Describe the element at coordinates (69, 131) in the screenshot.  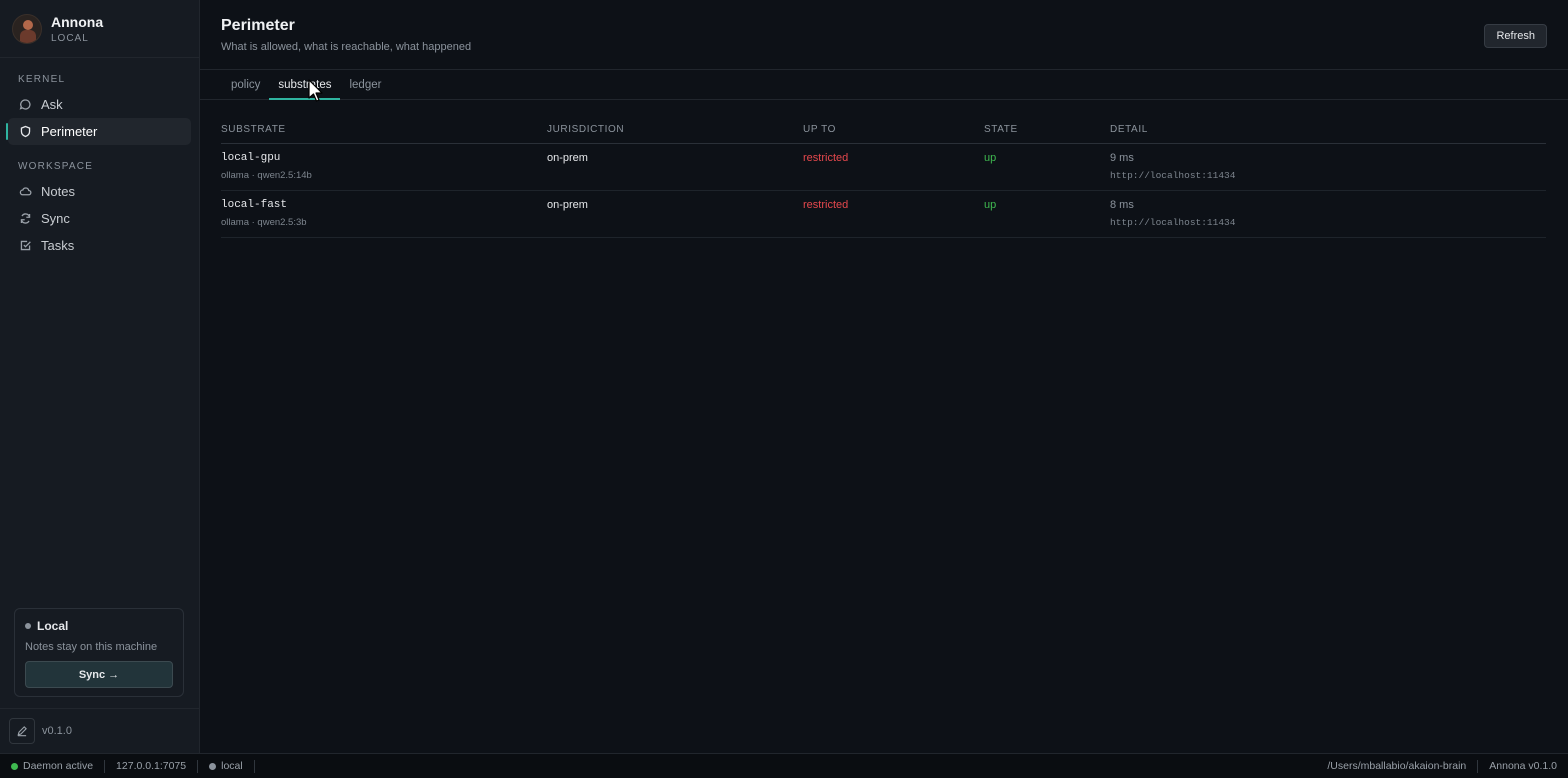
I see `sidebar-item-label: Perimeter` at that location.